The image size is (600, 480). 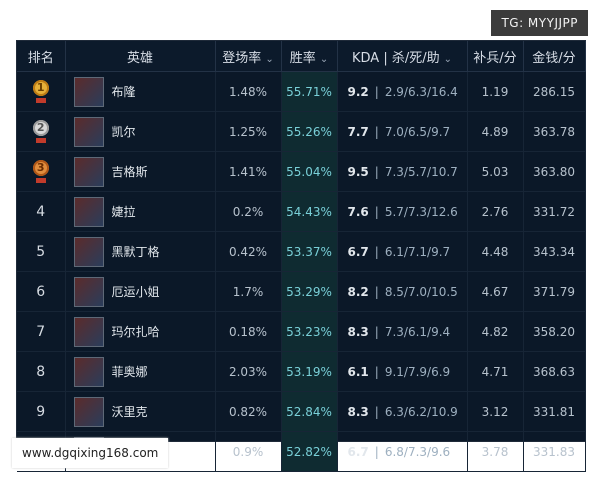 What do you see at coordinates (309, 251) in the screenshot?
I see `win-rate-cell: 53.37%` at bounding box center [309, 251].